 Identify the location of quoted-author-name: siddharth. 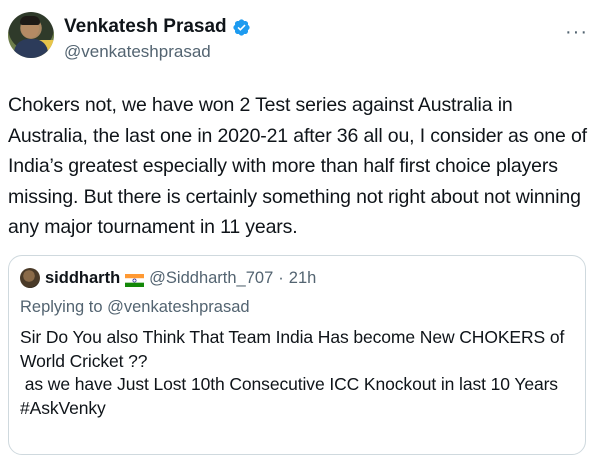
(82, 278).